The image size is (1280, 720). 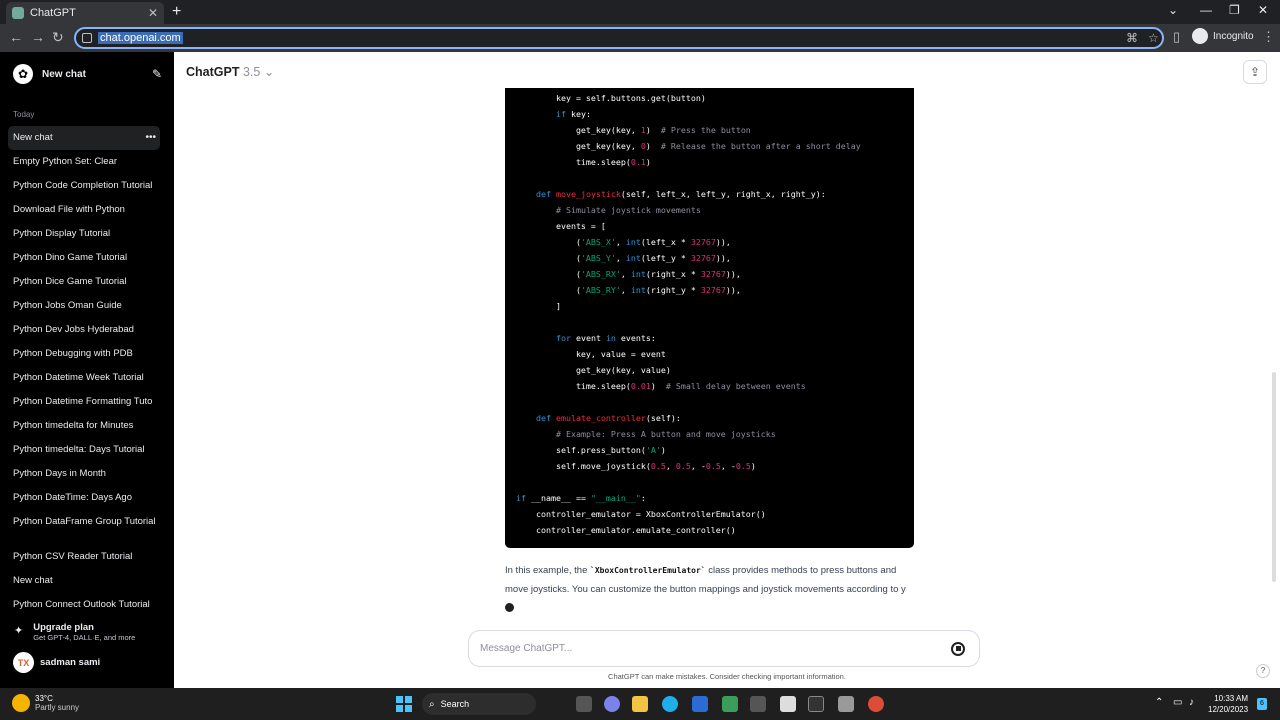 I want to click on forward-icon: →, so click(x=38, y=37).